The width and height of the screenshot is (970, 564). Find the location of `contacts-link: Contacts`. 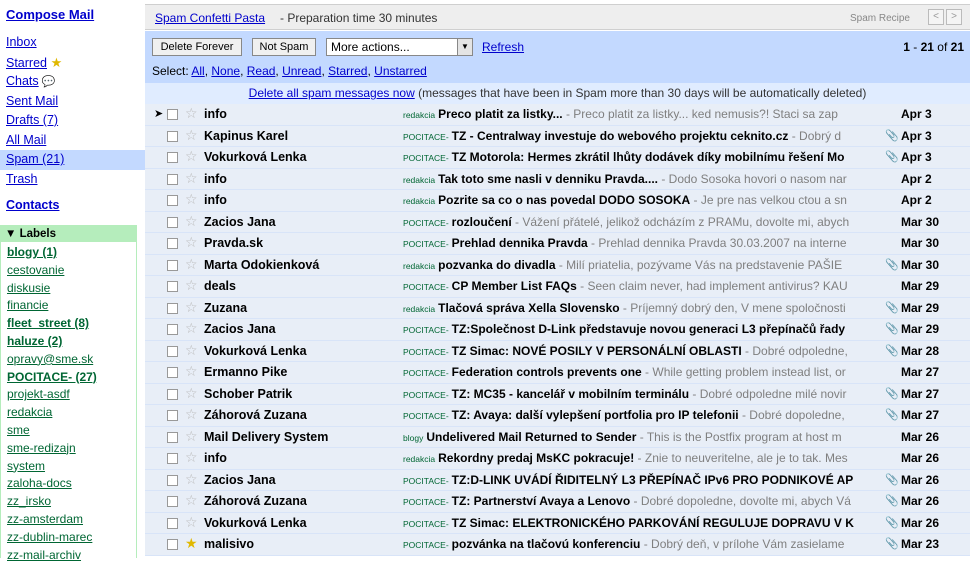

contacts-link: Contacts is located at coordinates (32, 205).